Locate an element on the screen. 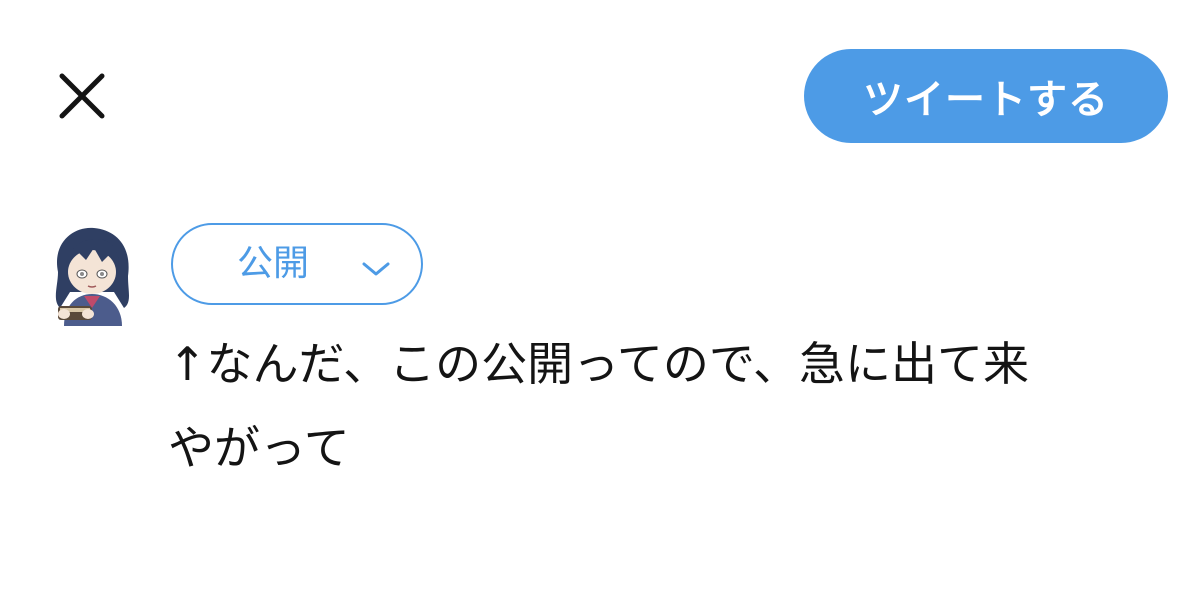 The image size is (1200, 614). tweet-text-line: やがって is located at coordinates (259, 448).